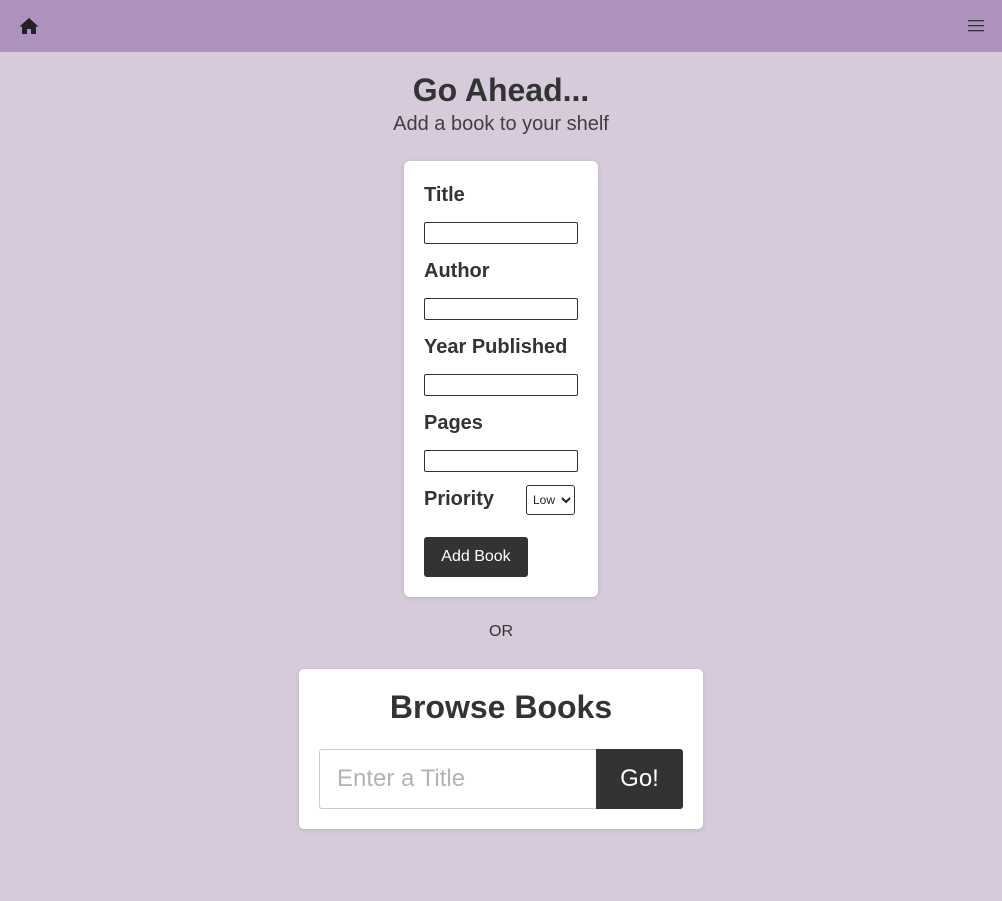  Describe the element at coordinates (639, 779) in the screenshot. I see `go-button: Go!` at that location.